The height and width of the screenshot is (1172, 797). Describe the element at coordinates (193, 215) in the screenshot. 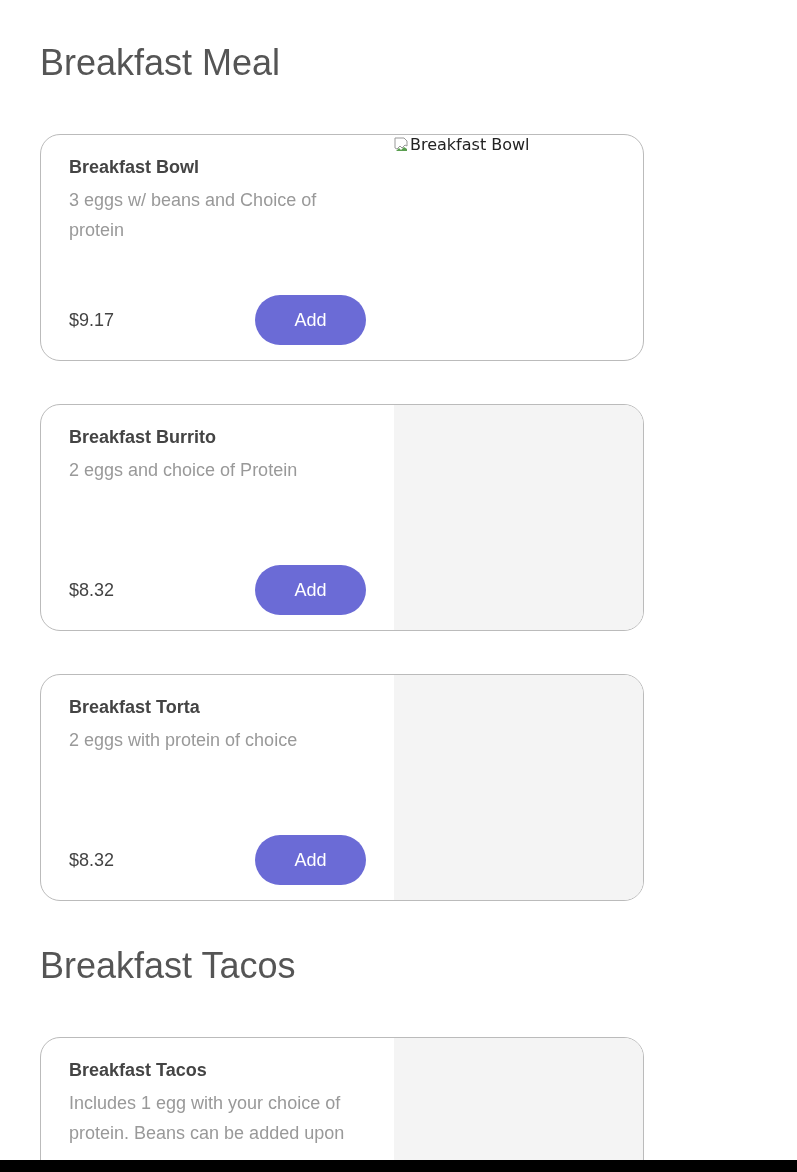

I see `item-description: 3 eggs w/ beans and Choice of protein` at that location.